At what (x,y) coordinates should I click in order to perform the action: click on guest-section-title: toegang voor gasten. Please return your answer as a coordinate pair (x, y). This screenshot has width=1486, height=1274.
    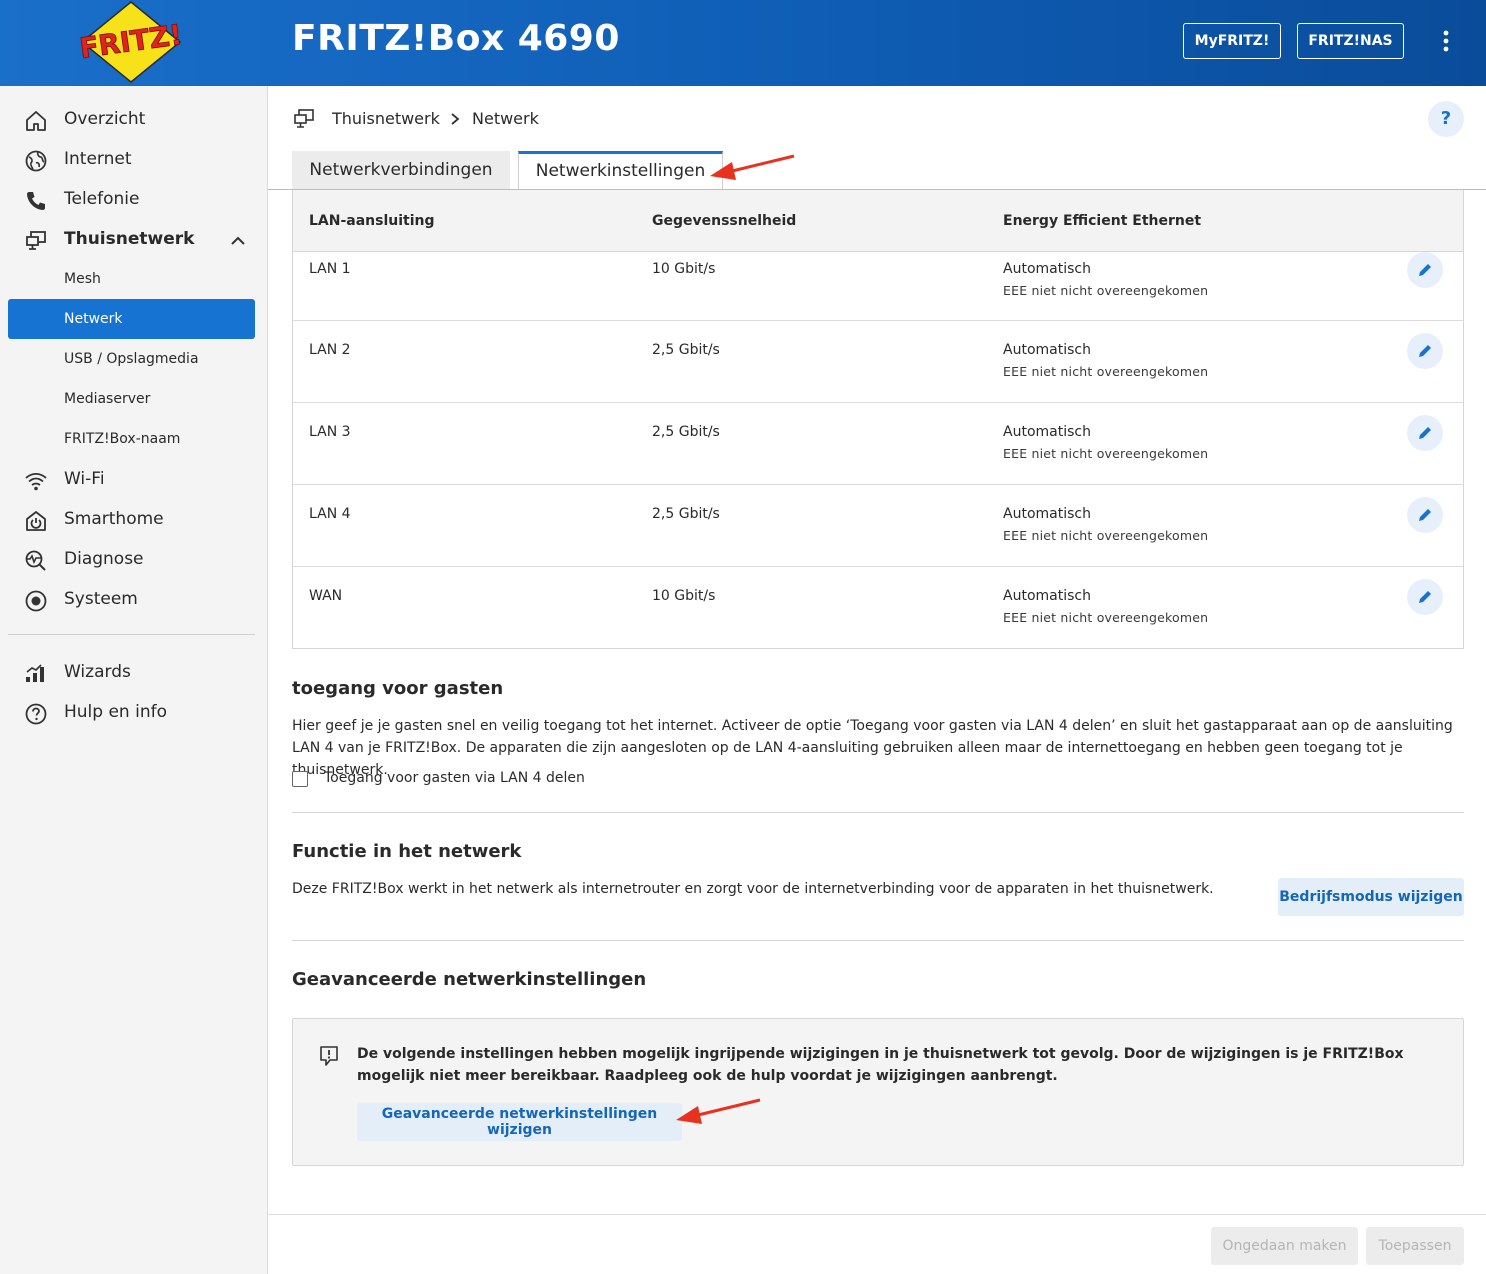
    Looking at the image, I should click on (398, 688).